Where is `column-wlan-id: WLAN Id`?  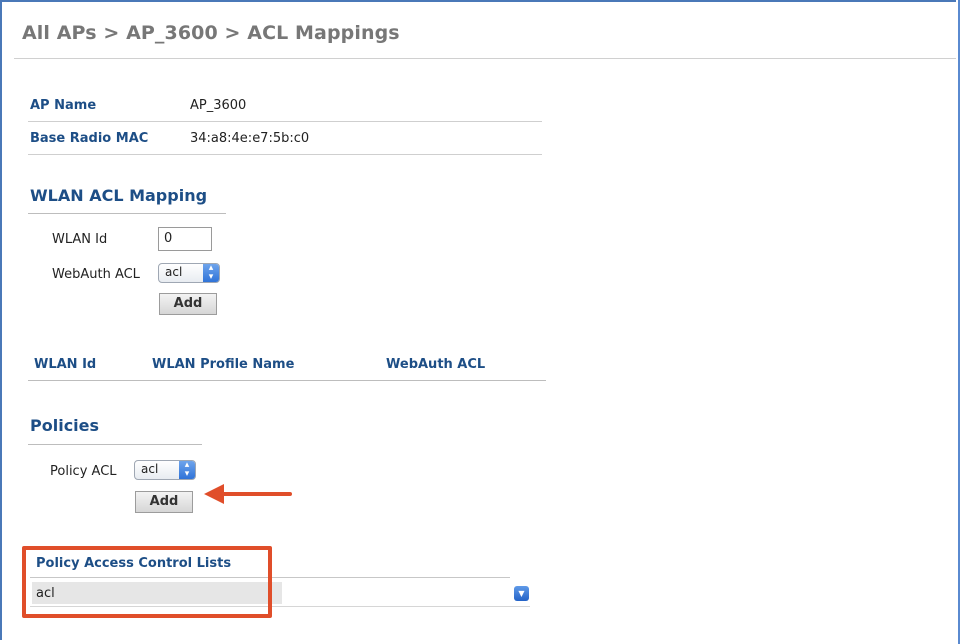 column-wlan-id: WLAN Id is located at coordinates (65, 364).